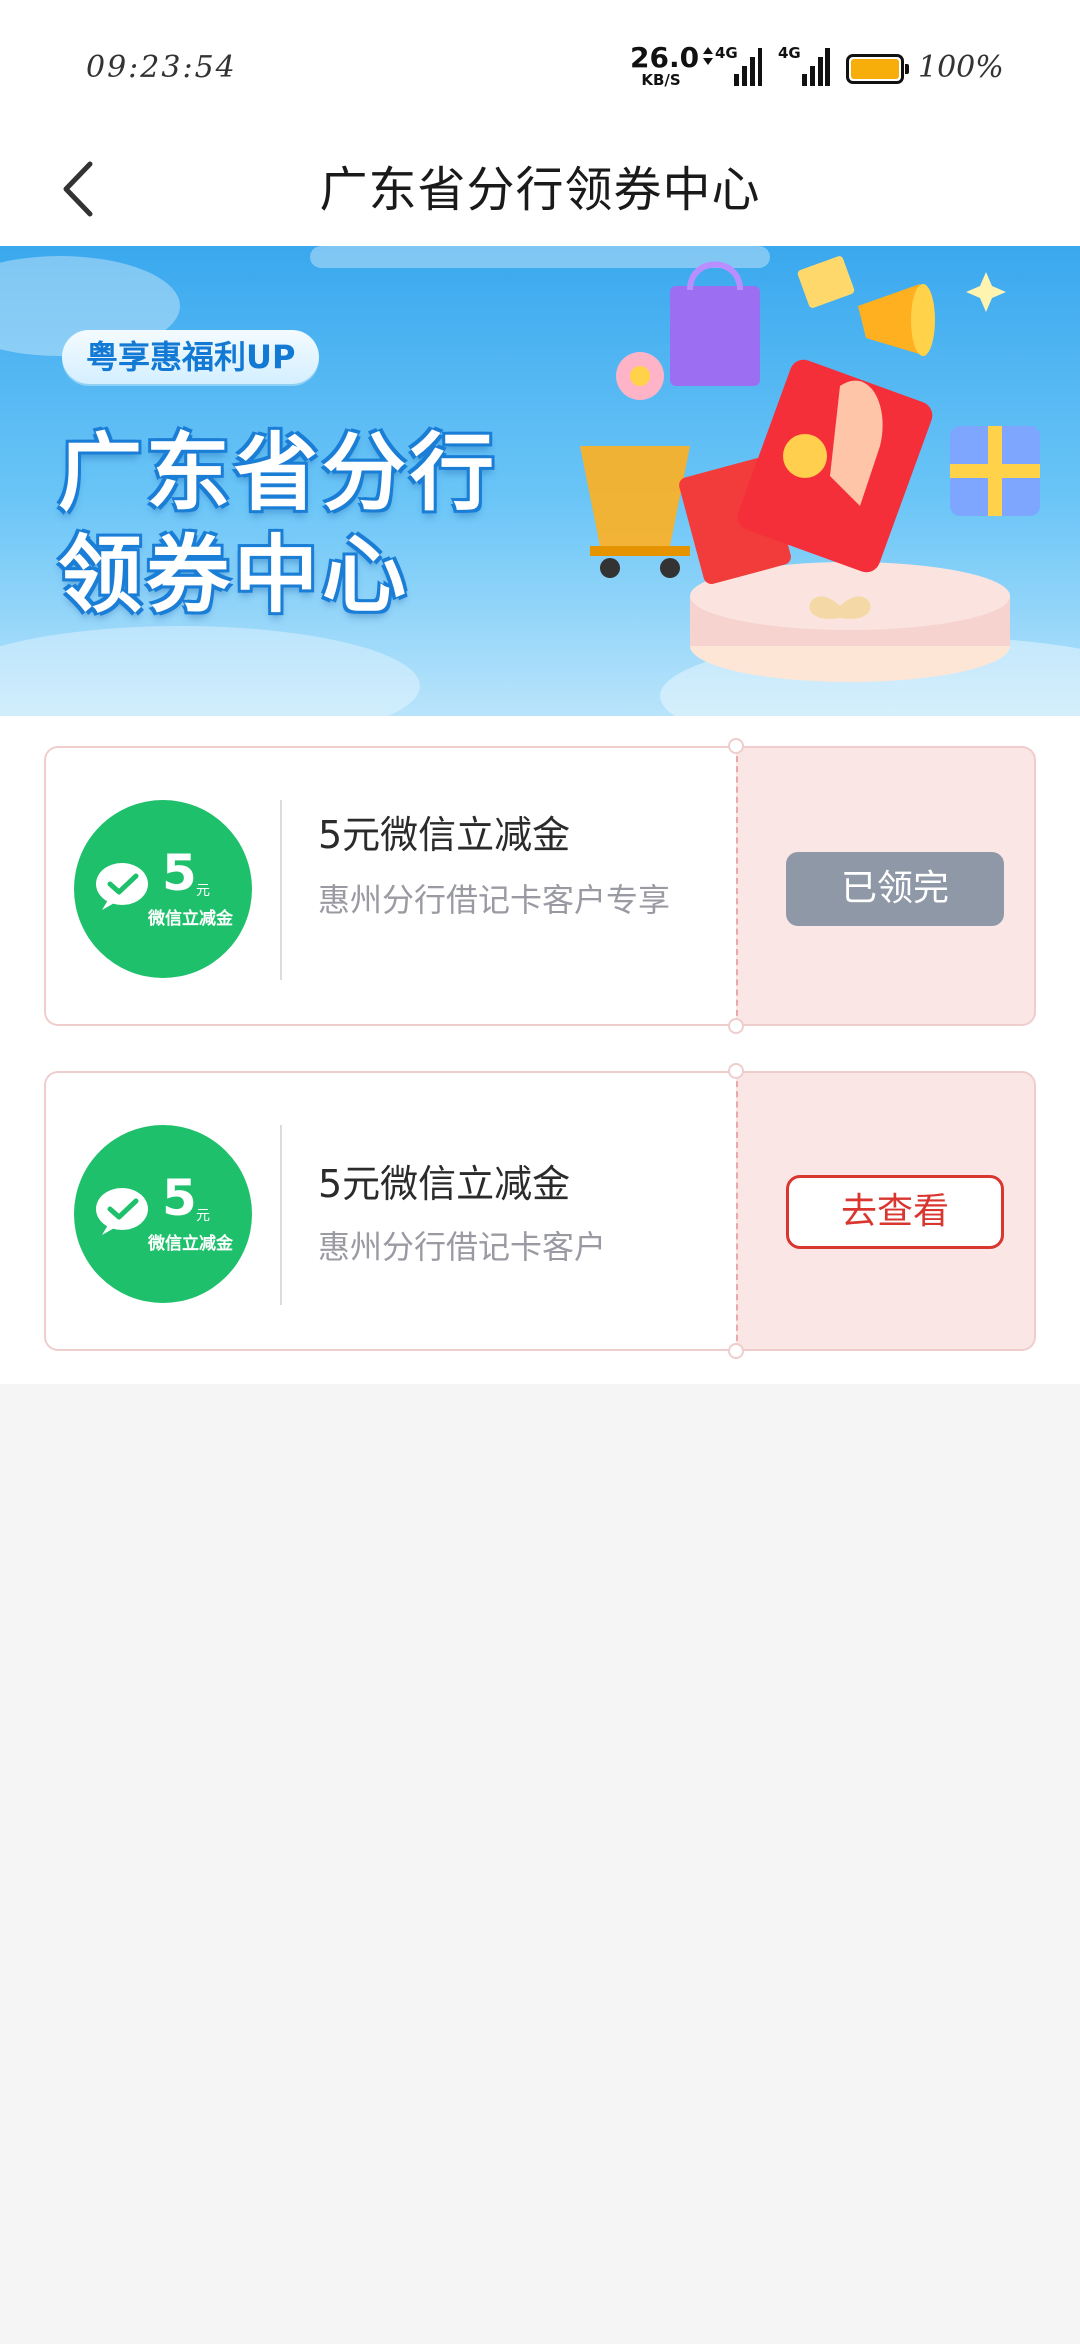 This screenshot has width=1080, height=2344. I want to click on gift-illustration, so click(810, 469).